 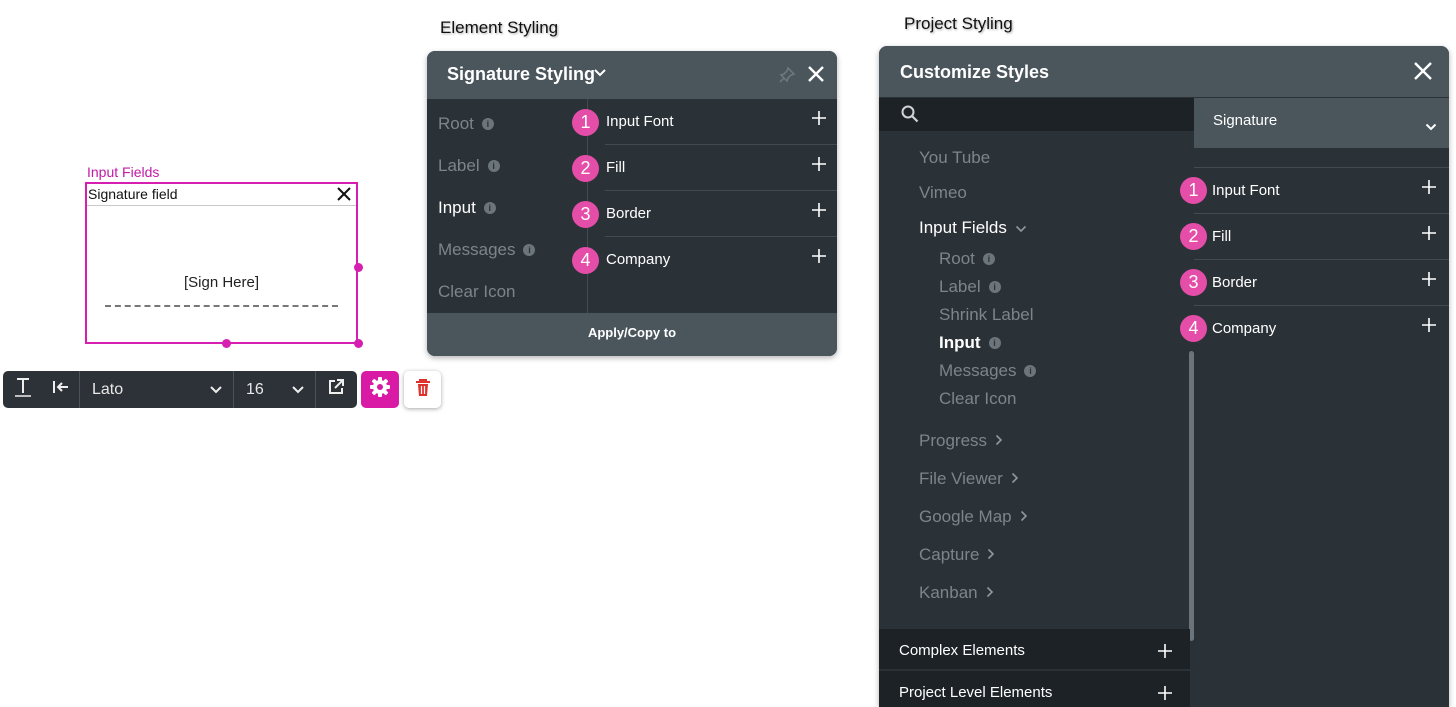 What do you see at coordinates (910, 116) in the screenshot?
I see `search-icon` at bounding box center [910, 116].